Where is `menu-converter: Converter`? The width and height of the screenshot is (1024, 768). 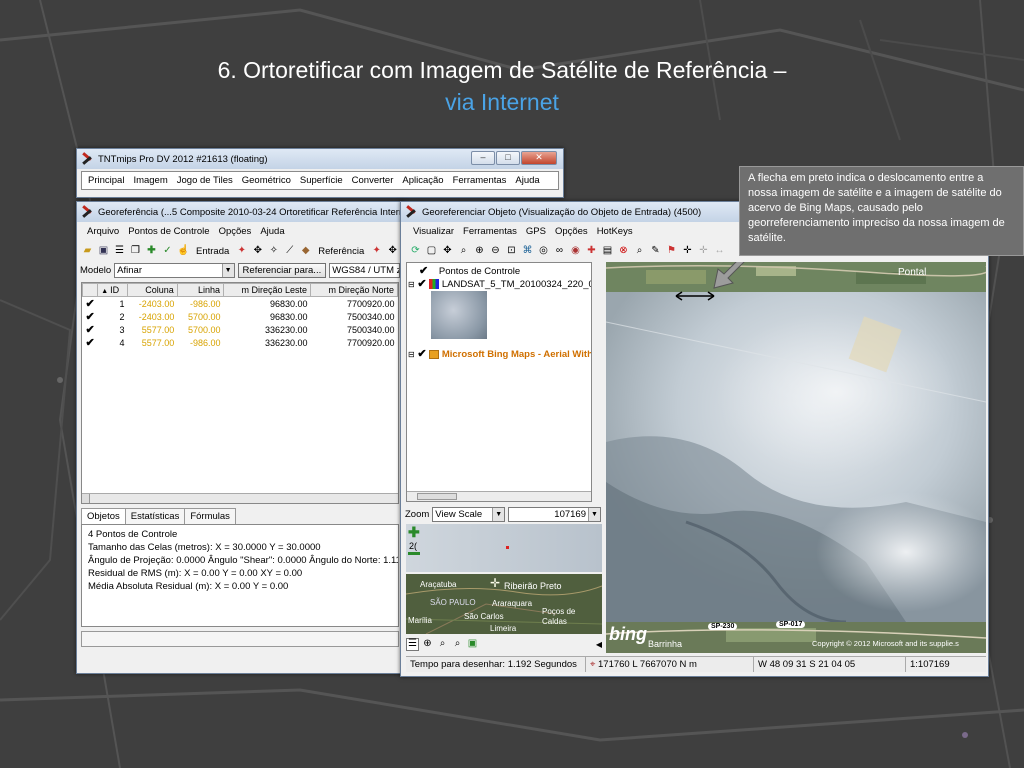
menu-converter: Converter is located at coordinates (373, 180).